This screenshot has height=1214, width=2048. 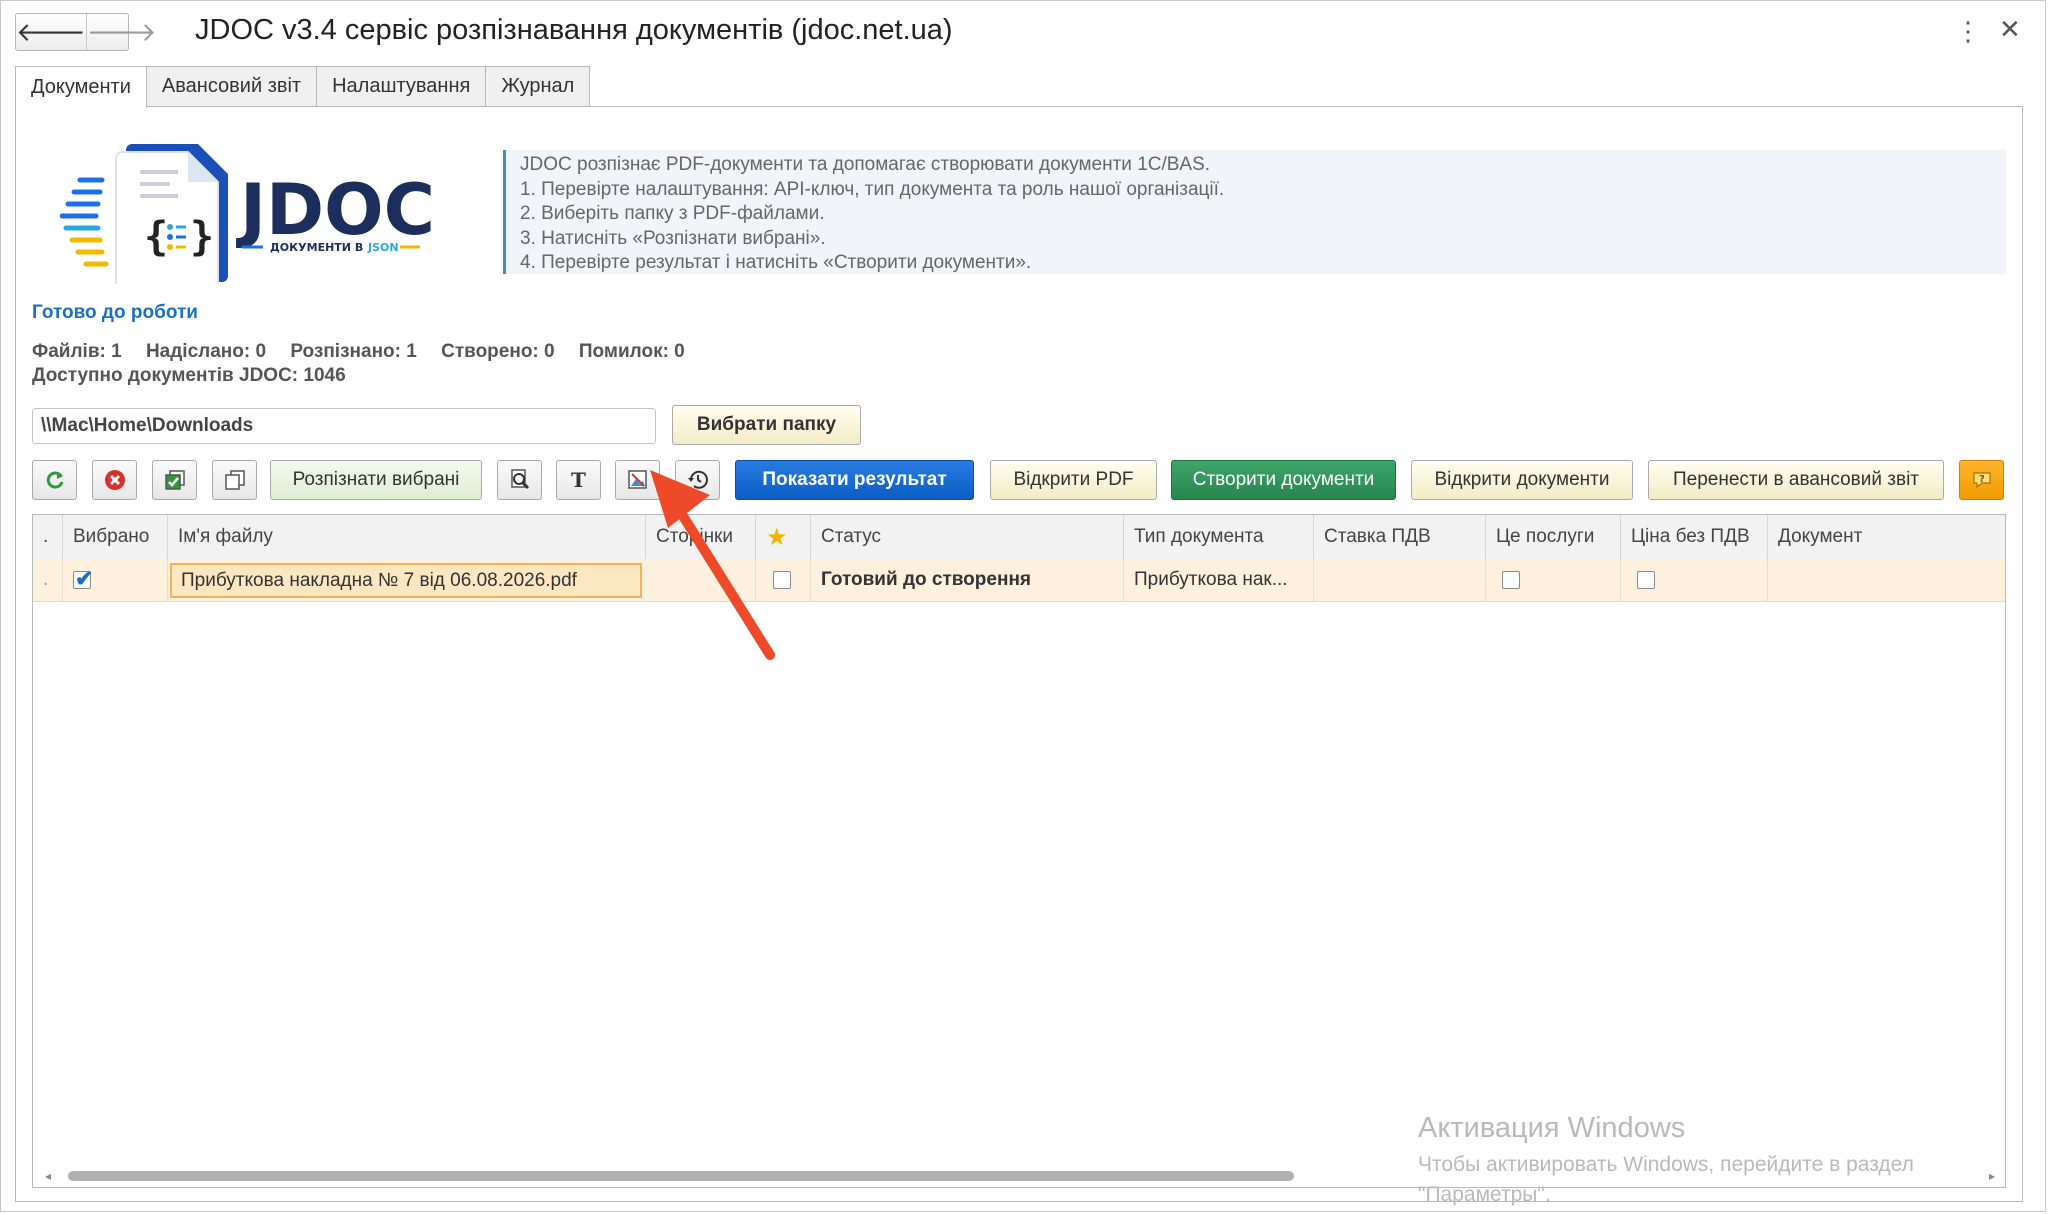 I want to click on is-services-cell, so click(x=1553, y=580).